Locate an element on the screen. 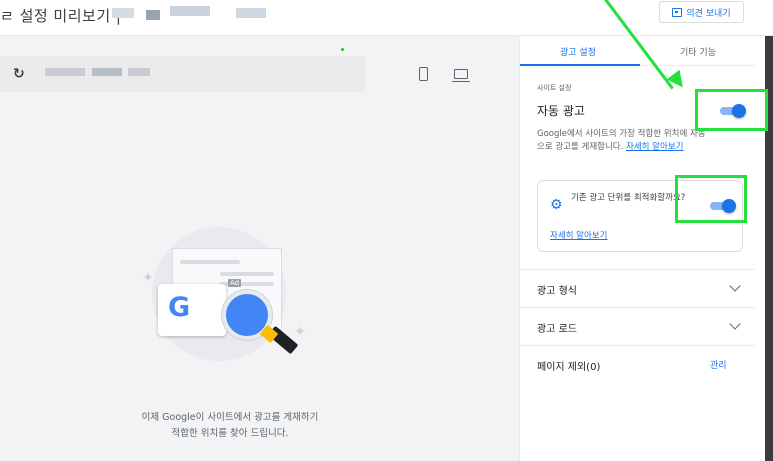  tab-other-features: 기타 기능 is located at coordinates (698, 51).